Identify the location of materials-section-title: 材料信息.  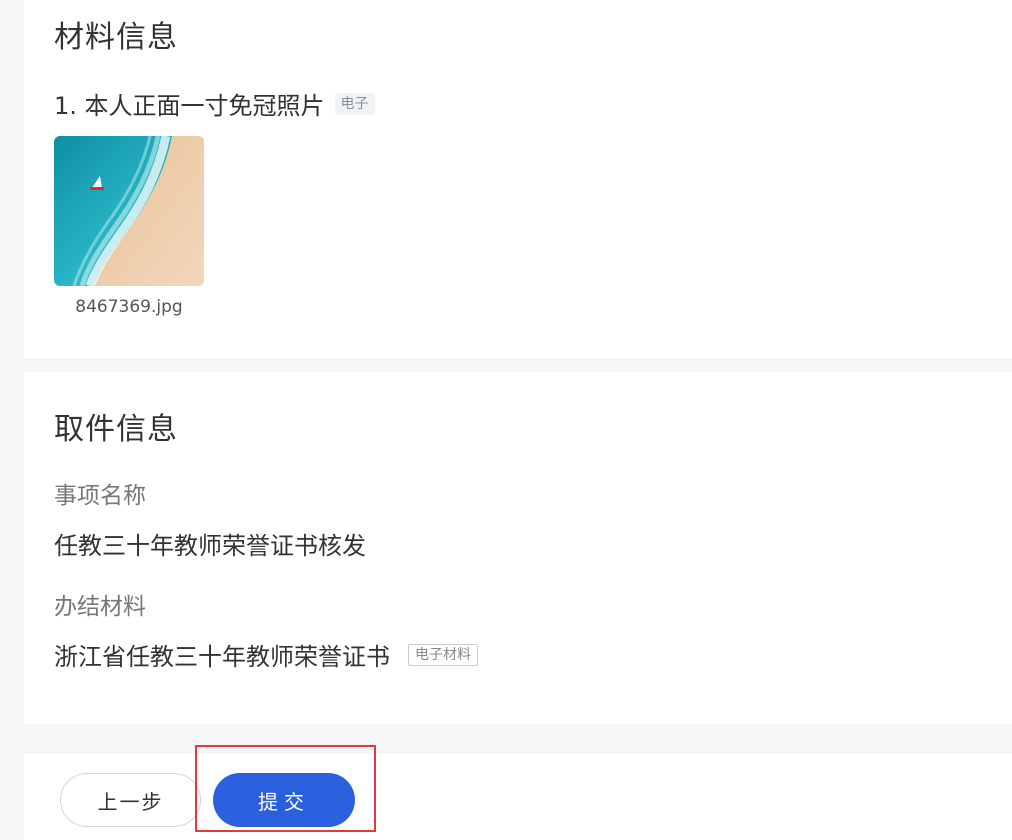
(116, 37).